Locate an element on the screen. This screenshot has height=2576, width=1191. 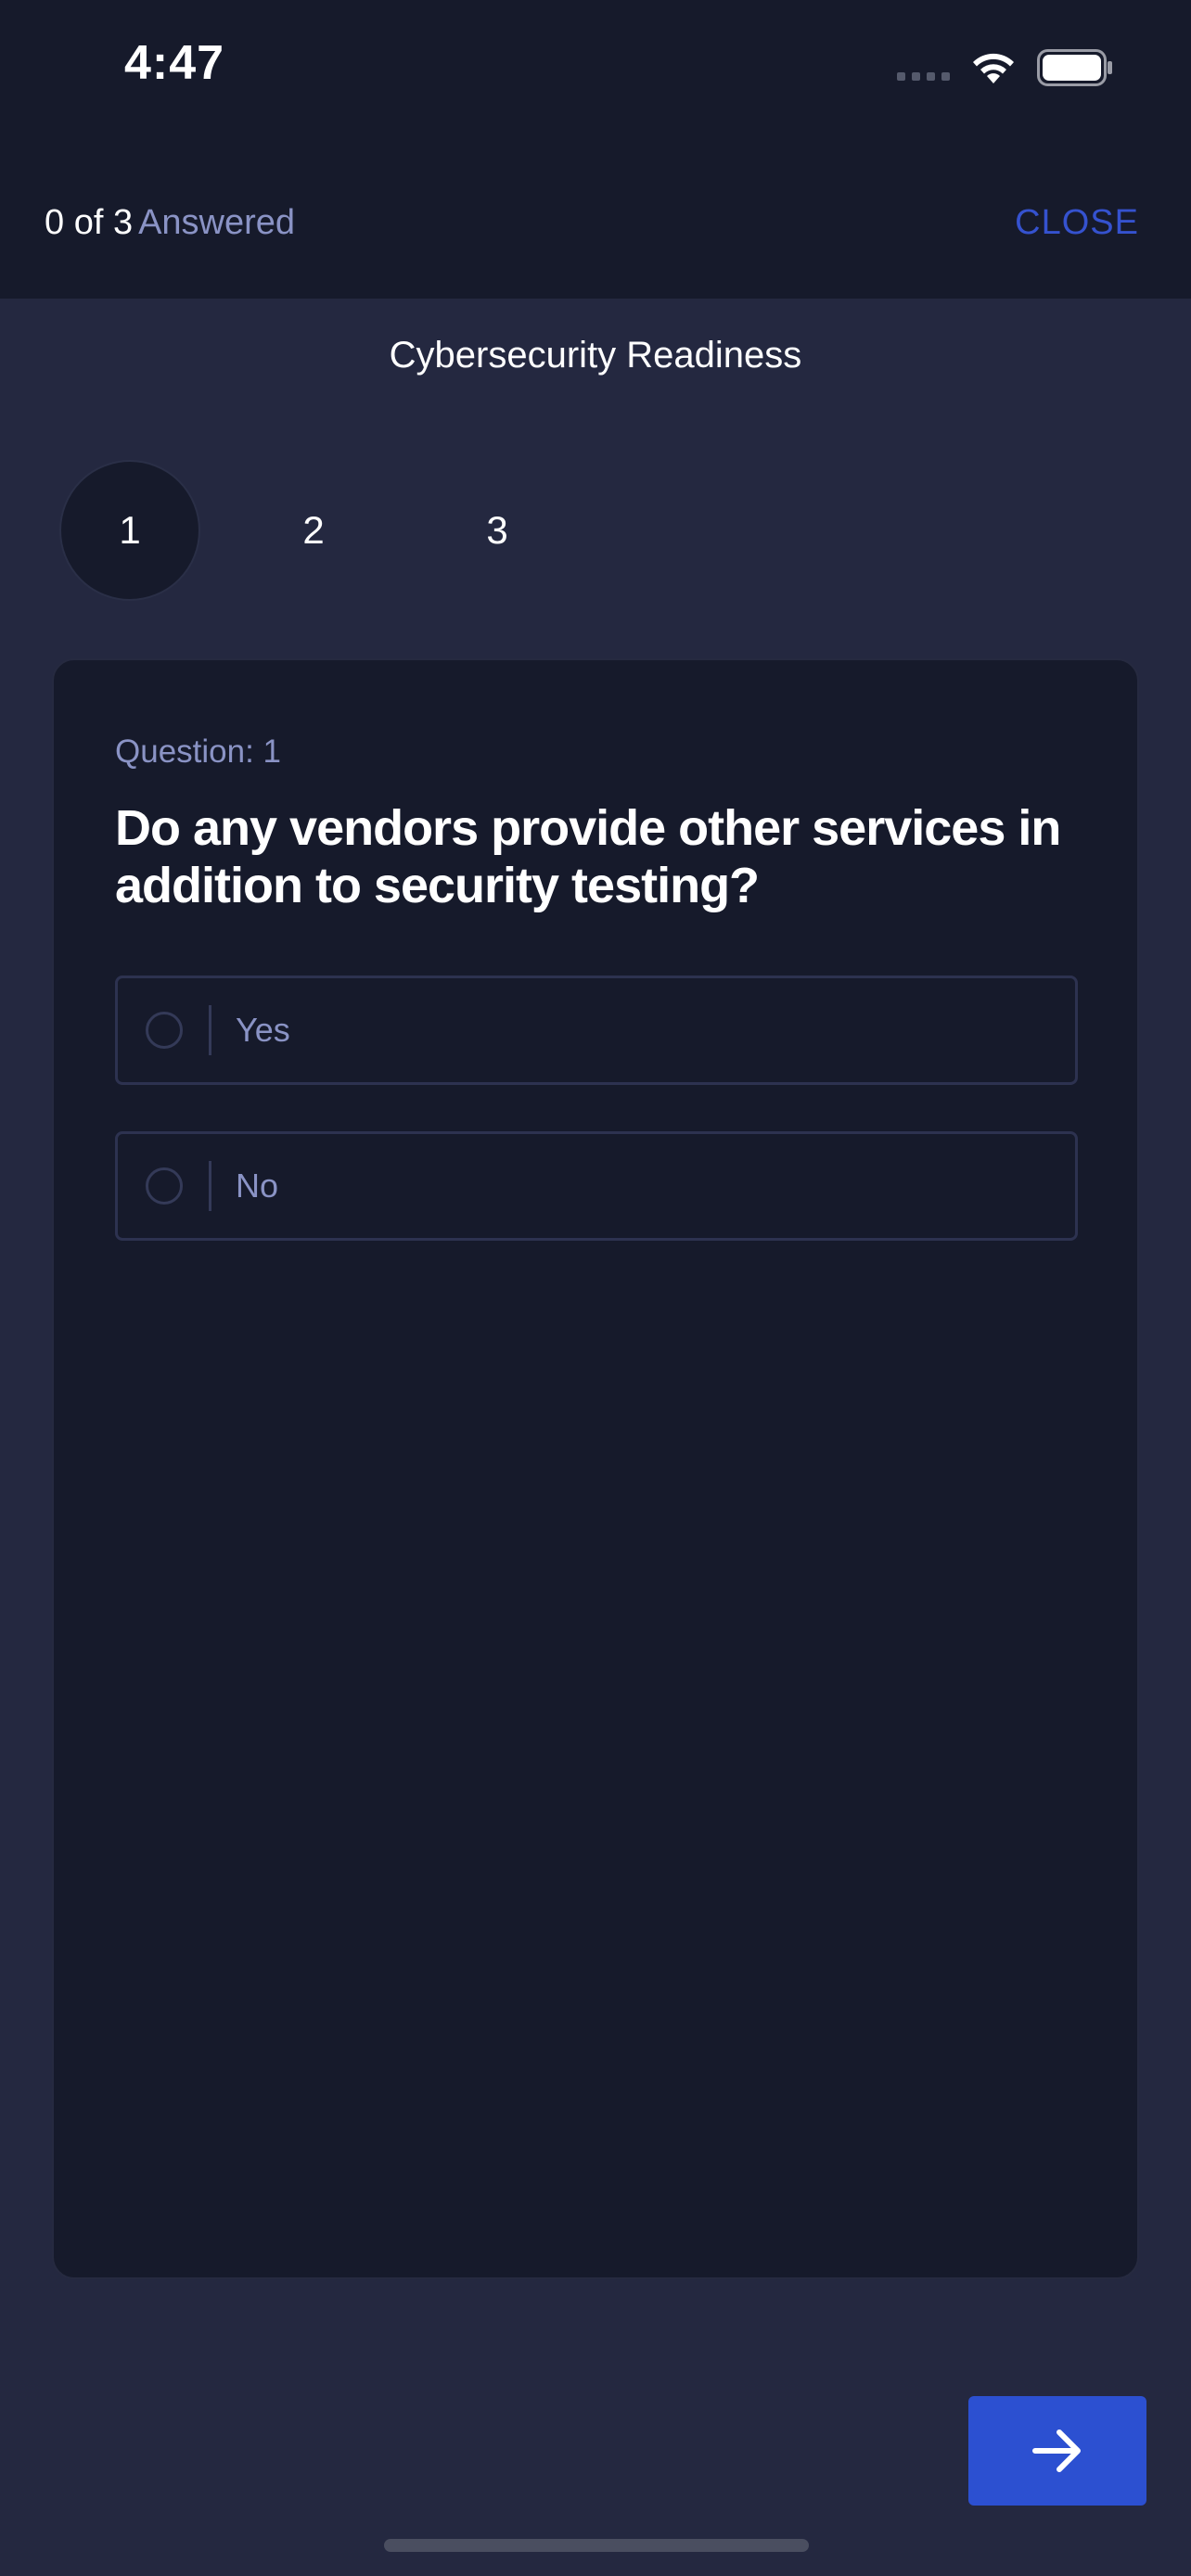
answered-count: 0 of 3 is located at coordinates (89, 222).